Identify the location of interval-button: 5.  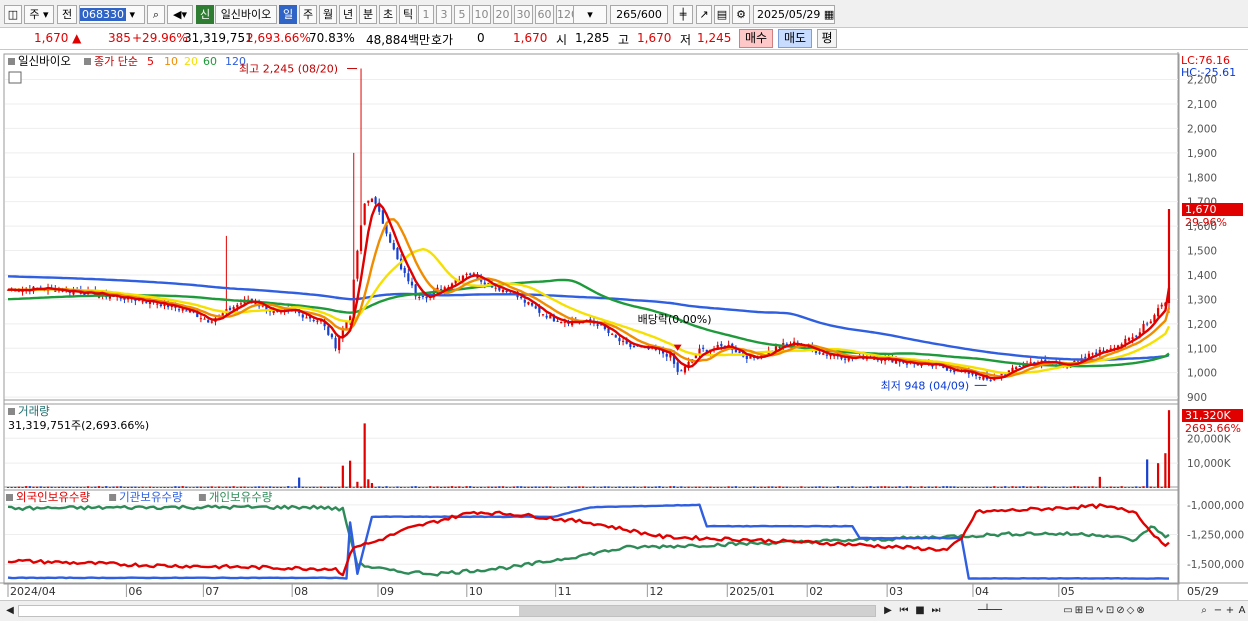
(462, 14).